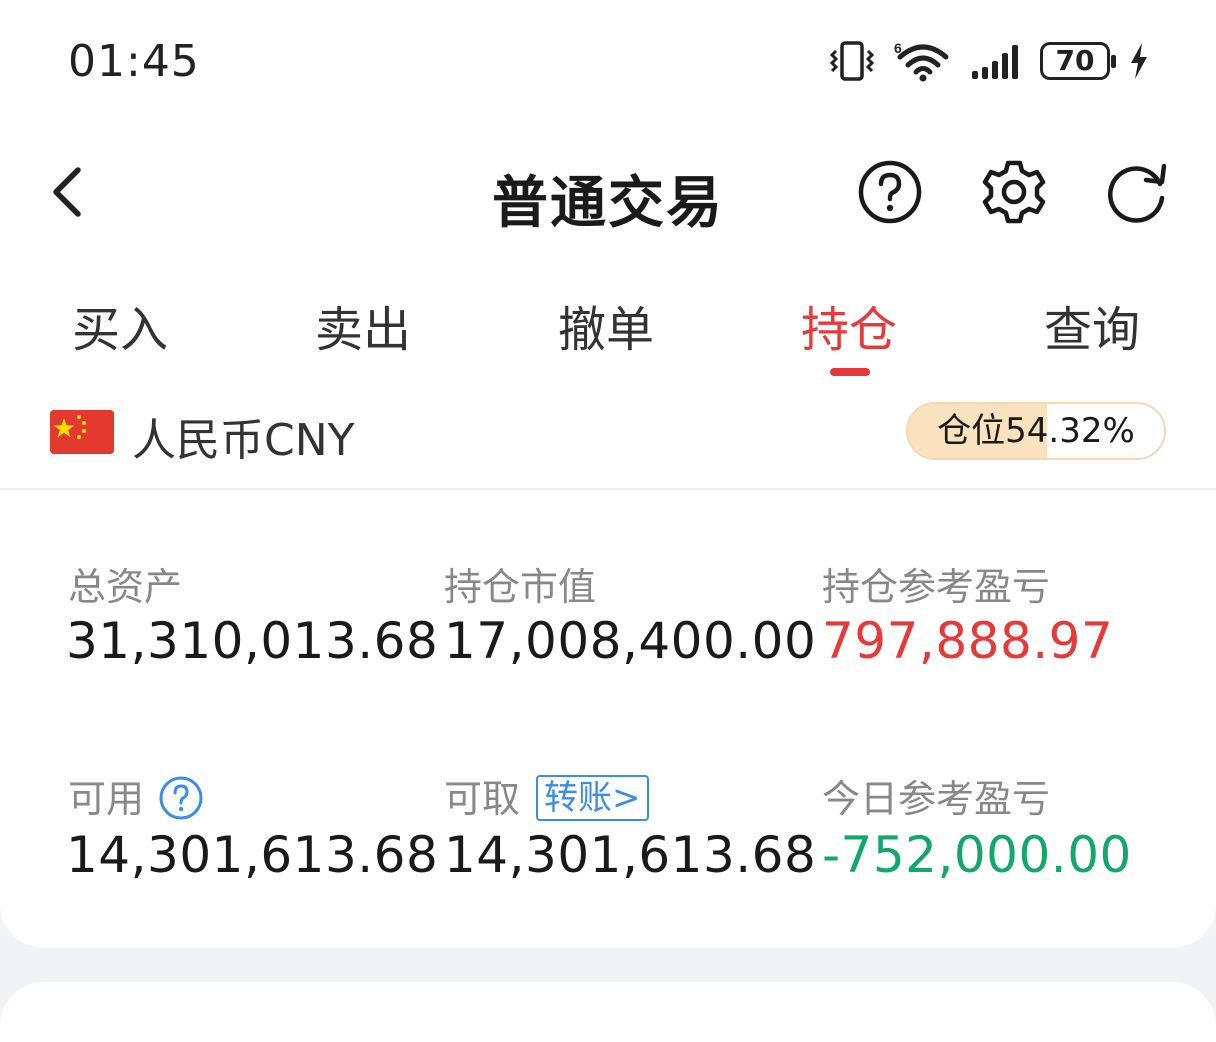 The width and height of the screenshot is (1216, 1042). What do you see at coordinates (82, 432) in the screenshot?
I see `china-flag-icon` at bounding box center [82, 432].